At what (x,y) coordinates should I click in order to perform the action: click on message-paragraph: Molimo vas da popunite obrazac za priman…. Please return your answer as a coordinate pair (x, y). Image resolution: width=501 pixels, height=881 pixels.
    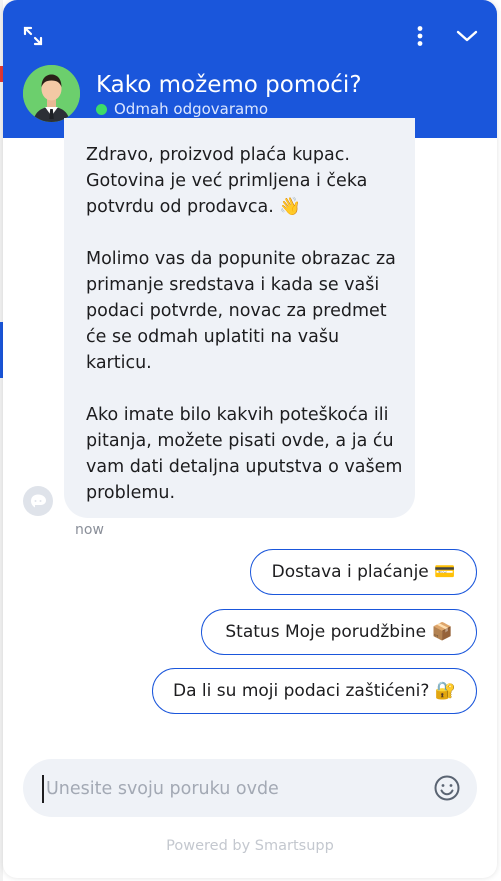
    Looking at the image, I should click on (241, 311).